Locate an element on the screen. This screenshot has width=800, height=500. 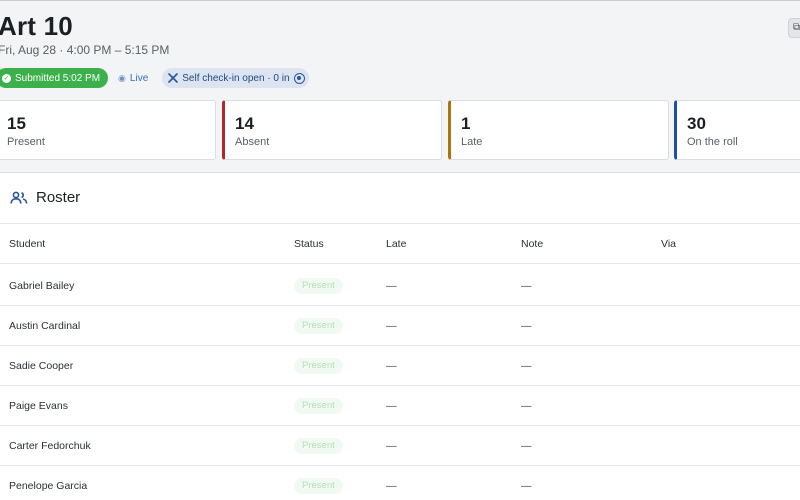
student-name: Sadie Cooper is located at coordinates (41, 366).